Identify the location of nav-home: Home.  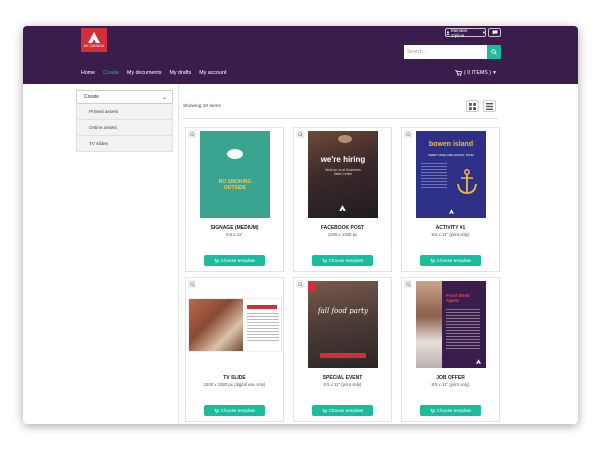
(88, 75).